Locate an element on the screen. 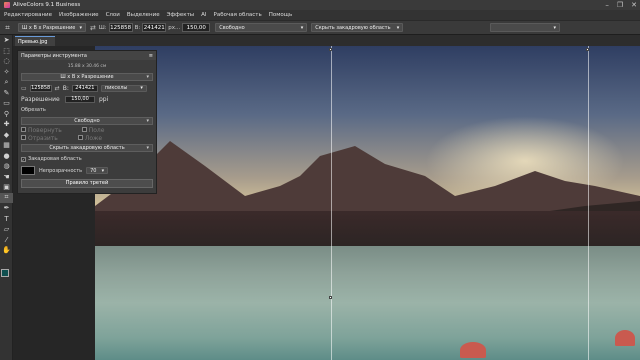 This screenshot has height=360, width=640. eyedropper-icon: ⁄ is located at coordinates (6, 240).